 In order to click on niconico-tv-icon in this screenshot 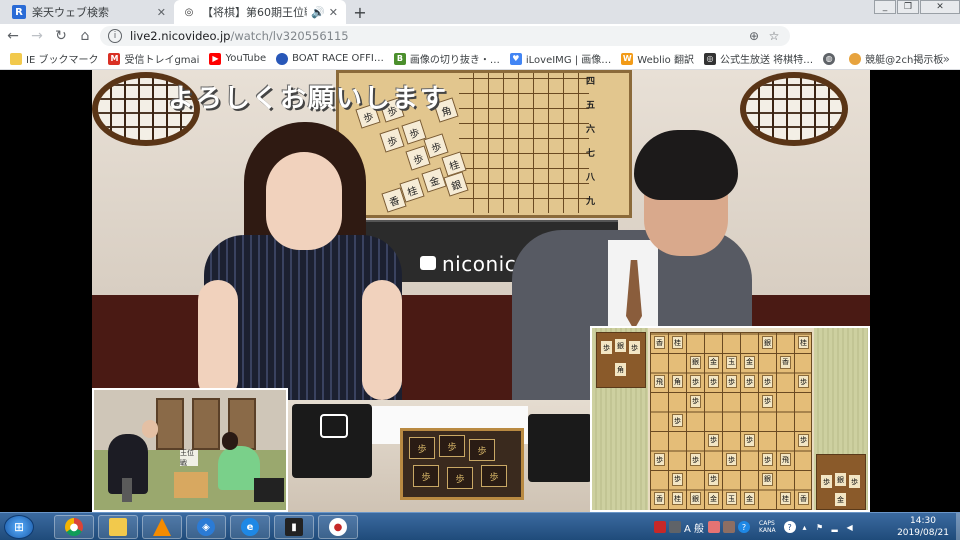, I will do `click(428, 263)`.